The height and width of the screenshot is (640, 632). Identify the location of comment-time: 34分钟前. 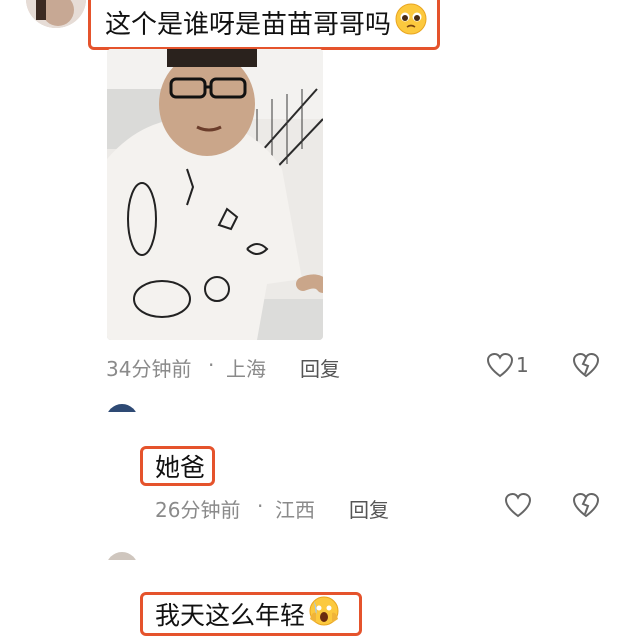
(149, 369).